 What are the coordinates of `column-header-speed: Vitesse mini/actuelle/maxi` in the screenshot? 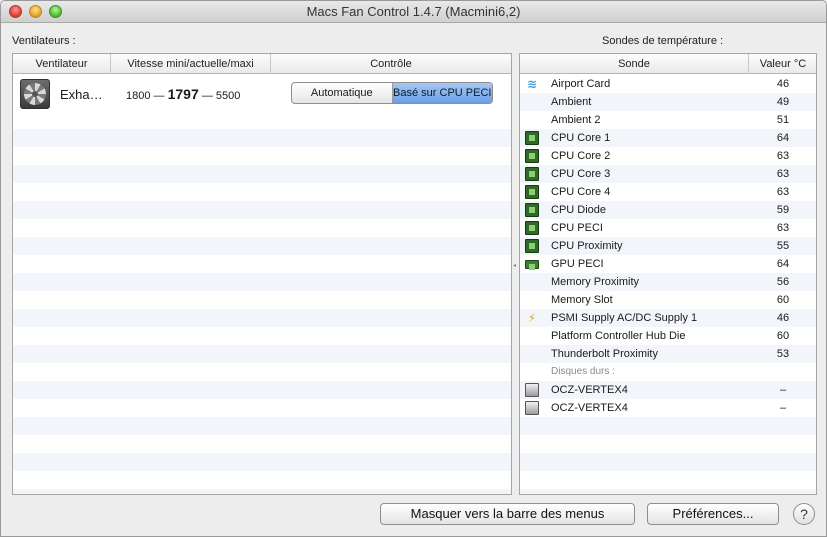 It's located at (191, 64).